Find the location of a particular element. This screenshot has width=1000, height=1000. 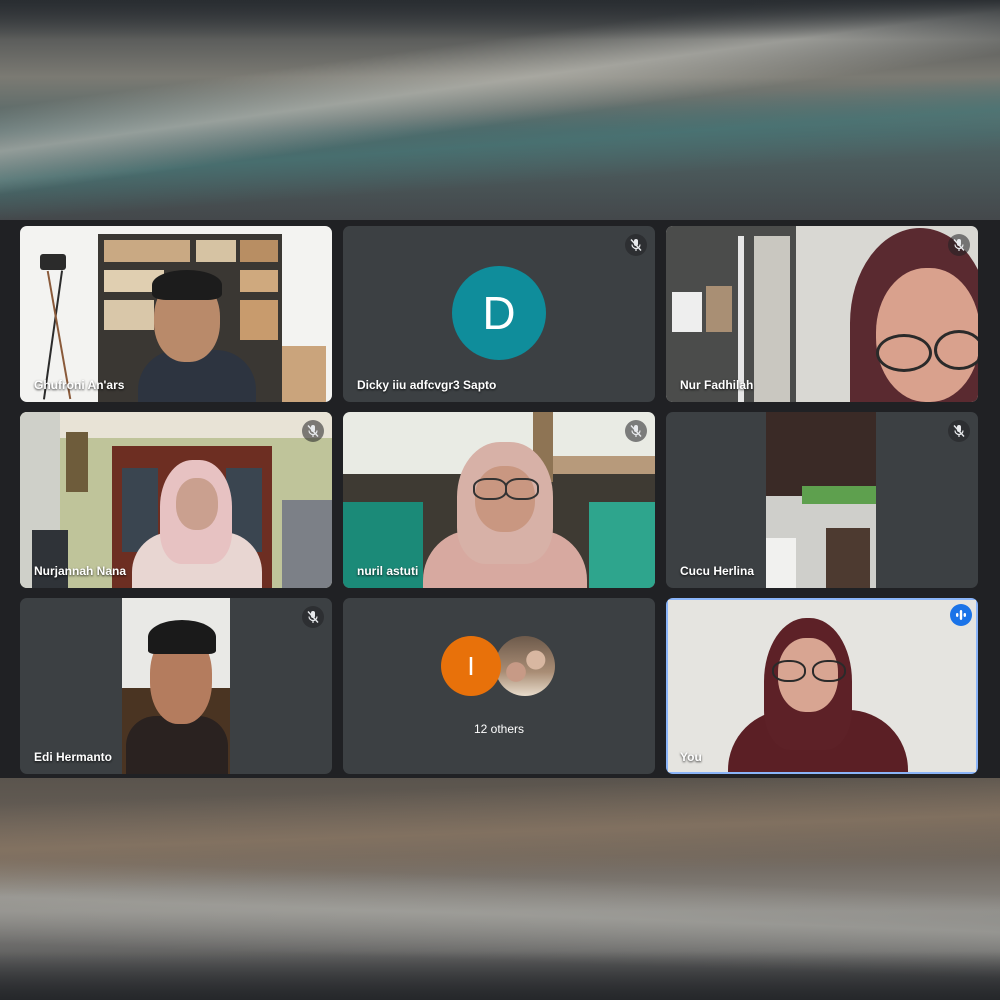

participant-tile-nurjannah: Nurjannah Nana is located at coordinates (176, 500).